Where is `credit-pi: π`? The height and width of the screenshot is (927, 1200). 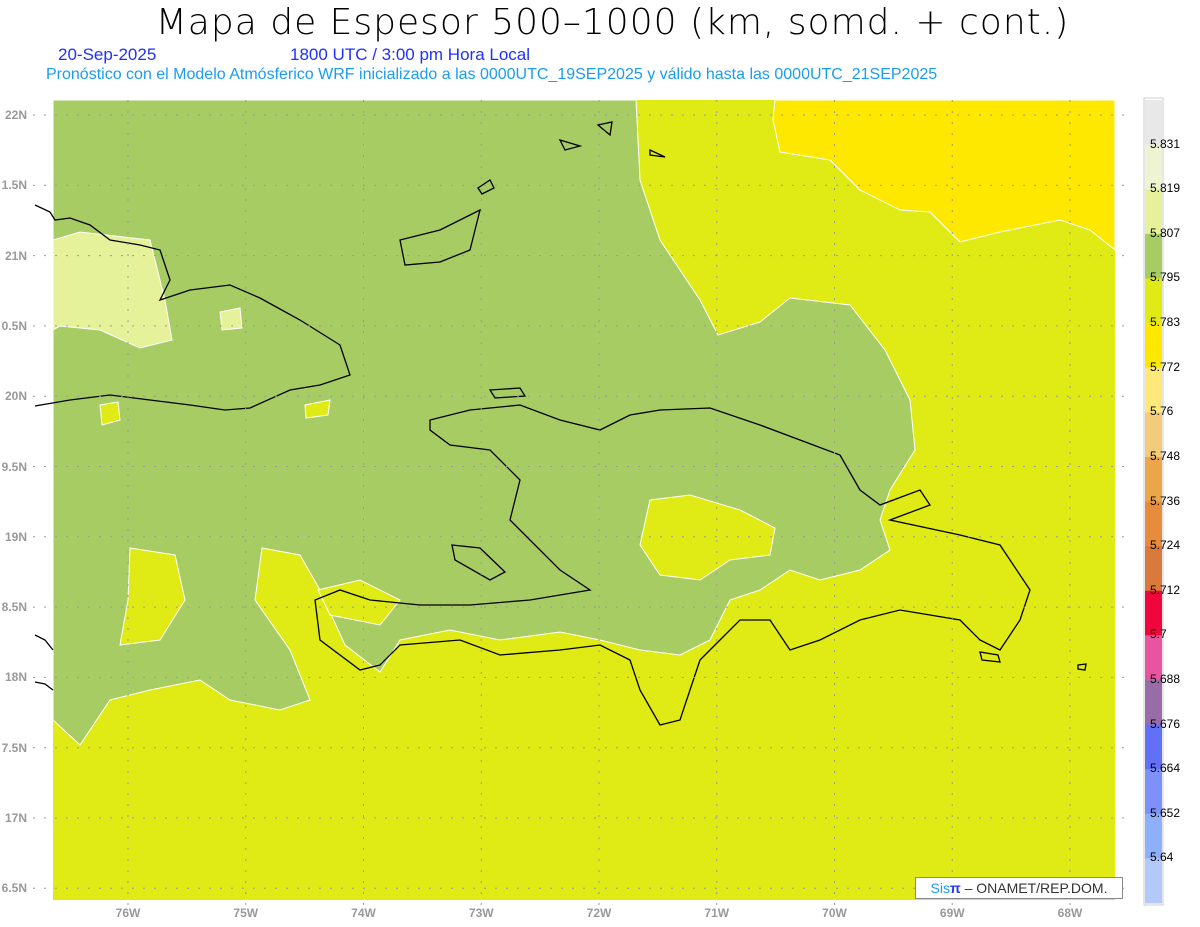 credit-pi: π is located at coordinates (955, 888).